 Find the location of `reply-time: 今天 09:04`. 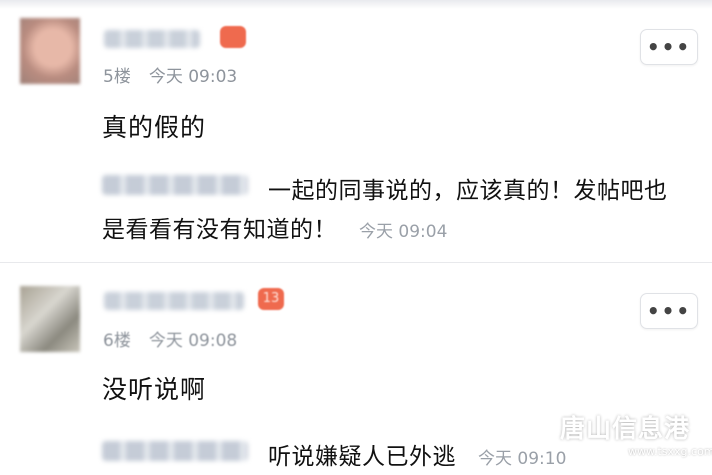

reply-time: 今天 09:04 is located at coordinates (403, 232).